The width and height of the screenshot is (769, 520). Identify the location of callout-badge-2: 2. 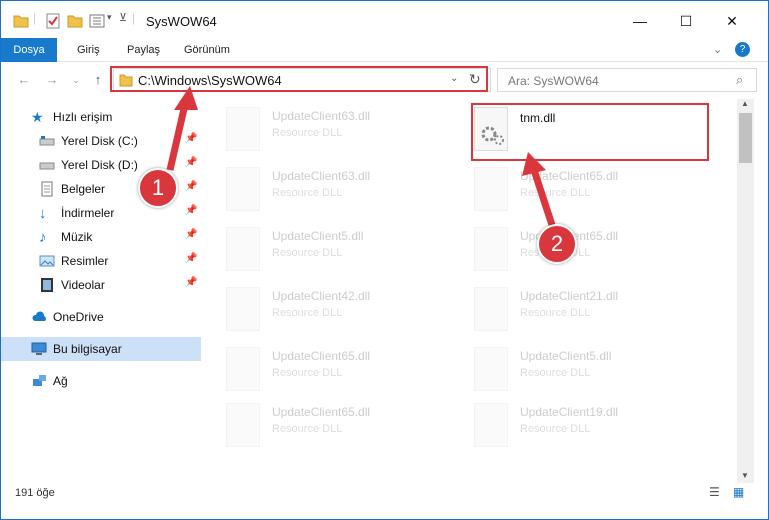
(557, 244).